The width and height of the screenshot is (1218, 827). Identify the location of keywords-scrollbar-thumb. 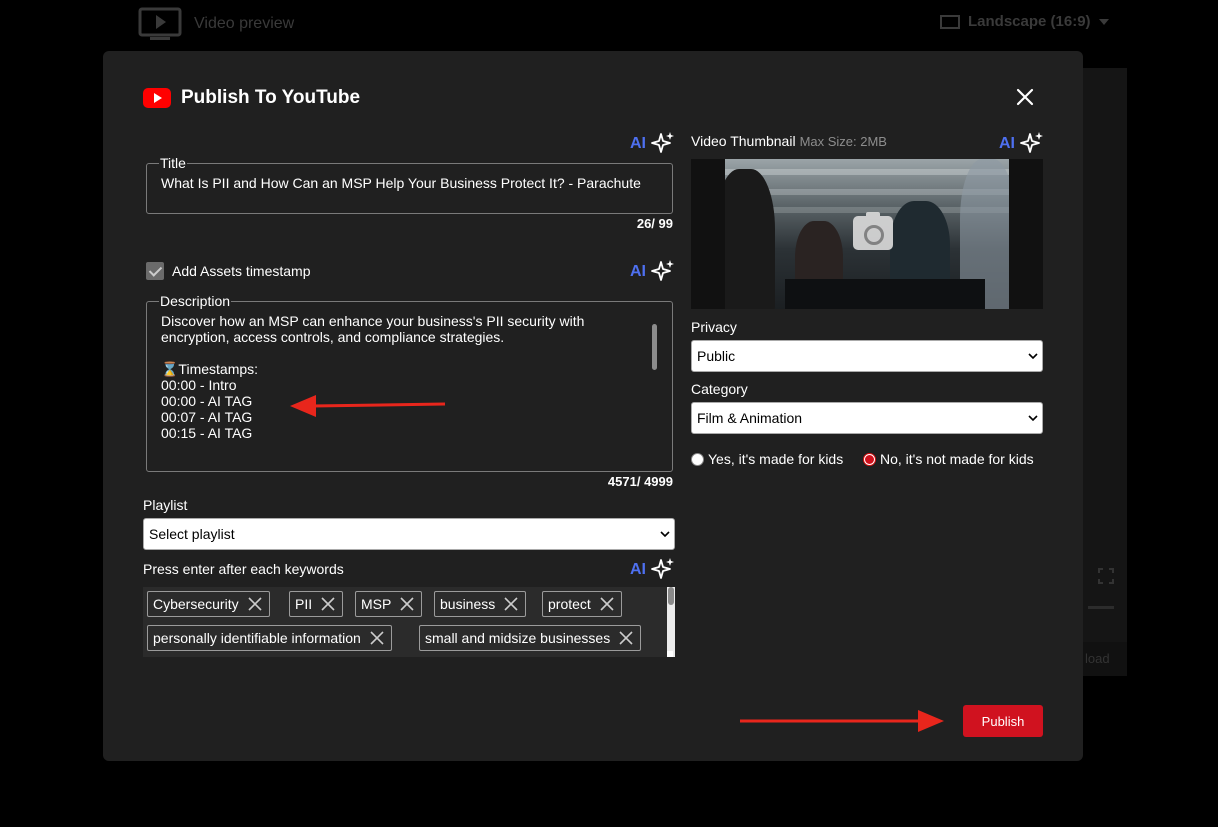
(671, 596).